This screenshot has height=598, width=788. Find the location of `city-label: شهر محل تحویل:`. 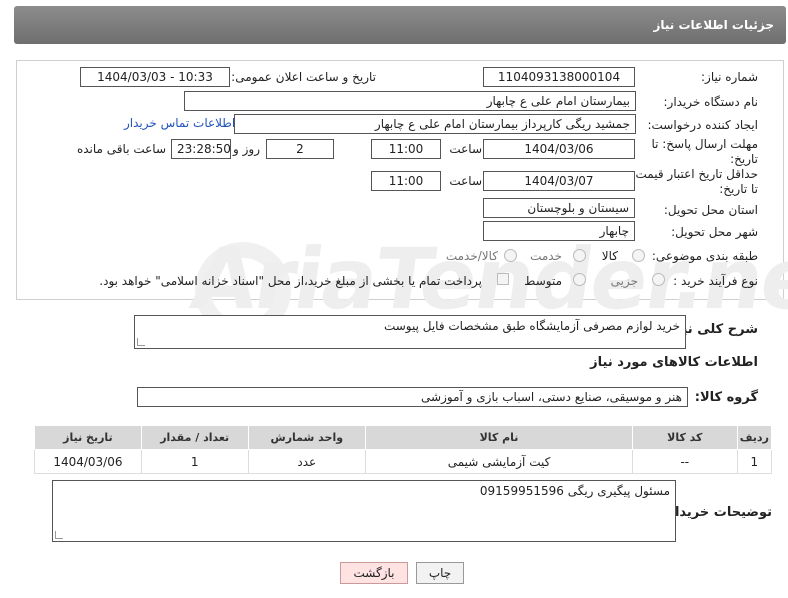

city-label: شهر محل تحویل: is located at coordinates (714, 232).